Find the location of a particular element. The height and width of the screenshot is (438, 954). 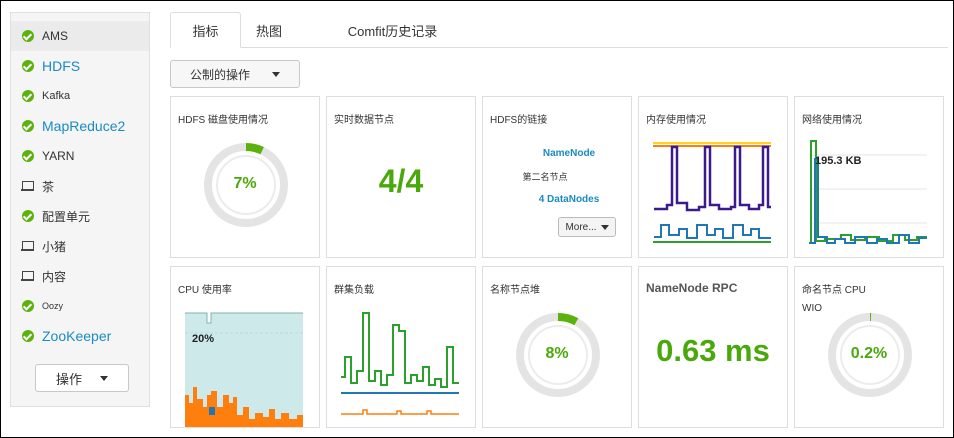

sidebar-item-oozy: Oozy is located at coordinates (80, 306).